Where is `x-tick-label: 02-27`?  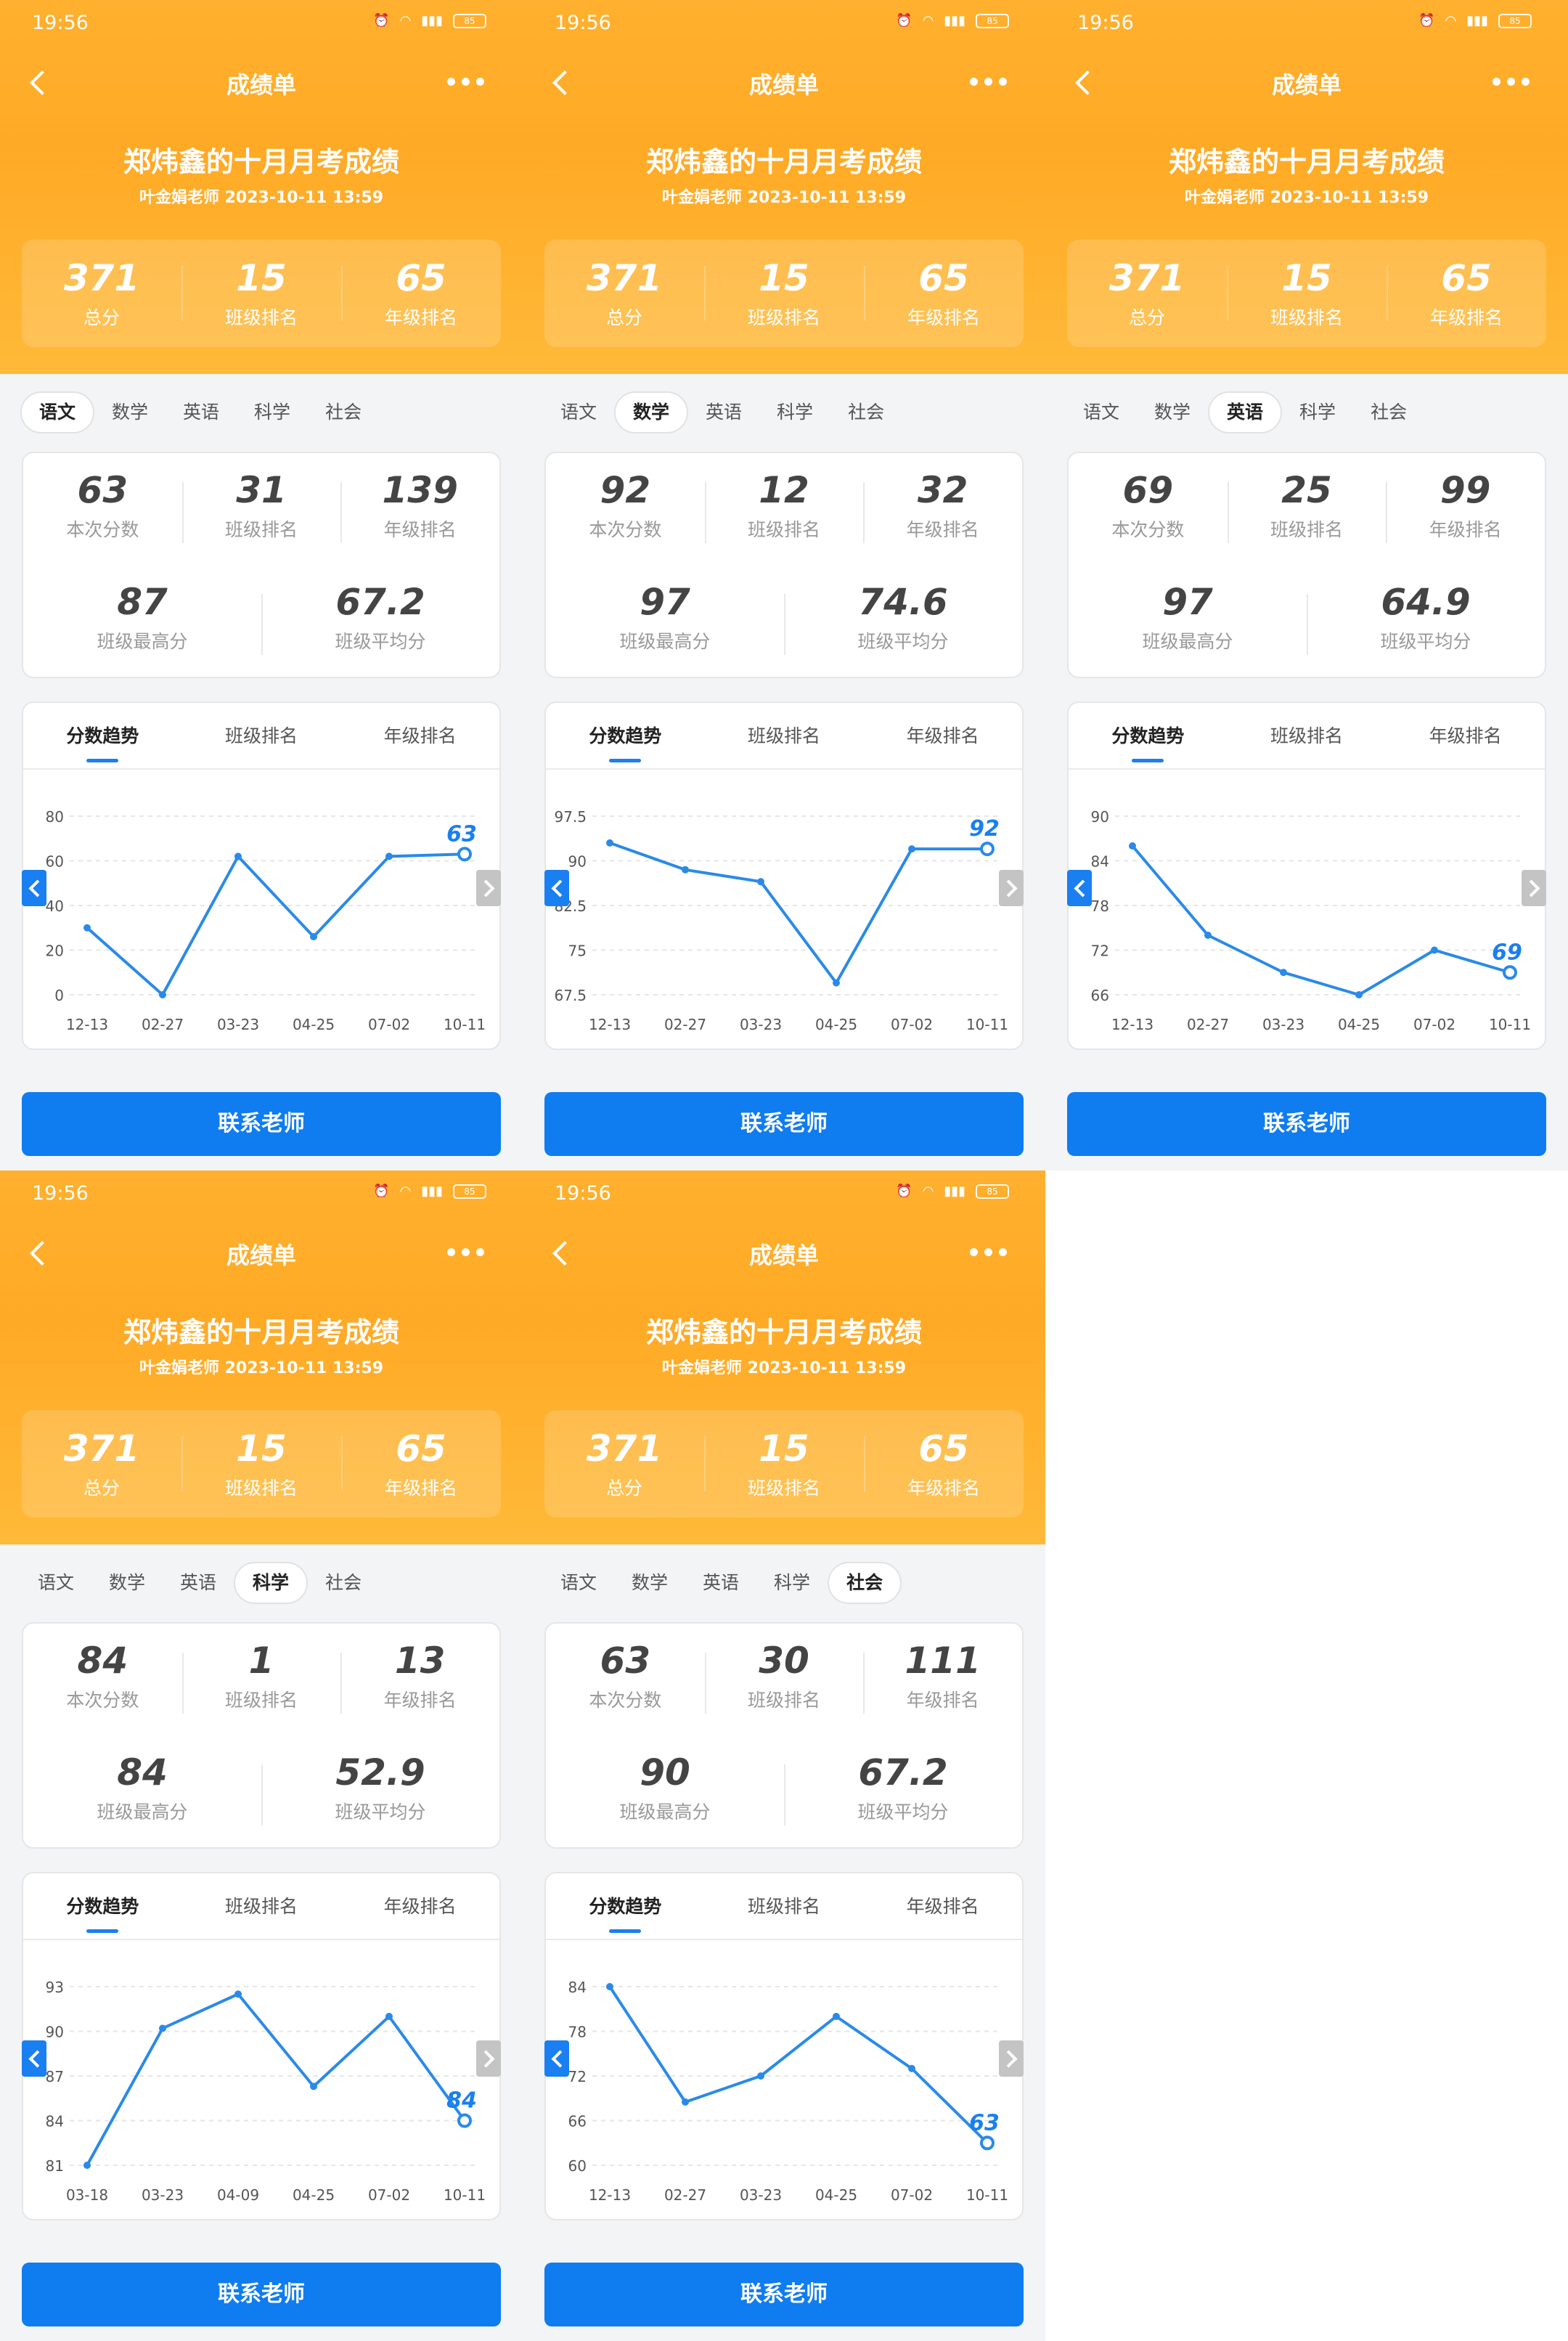
x-tick-label: 02-27 is located at coordinates (685, 2195).